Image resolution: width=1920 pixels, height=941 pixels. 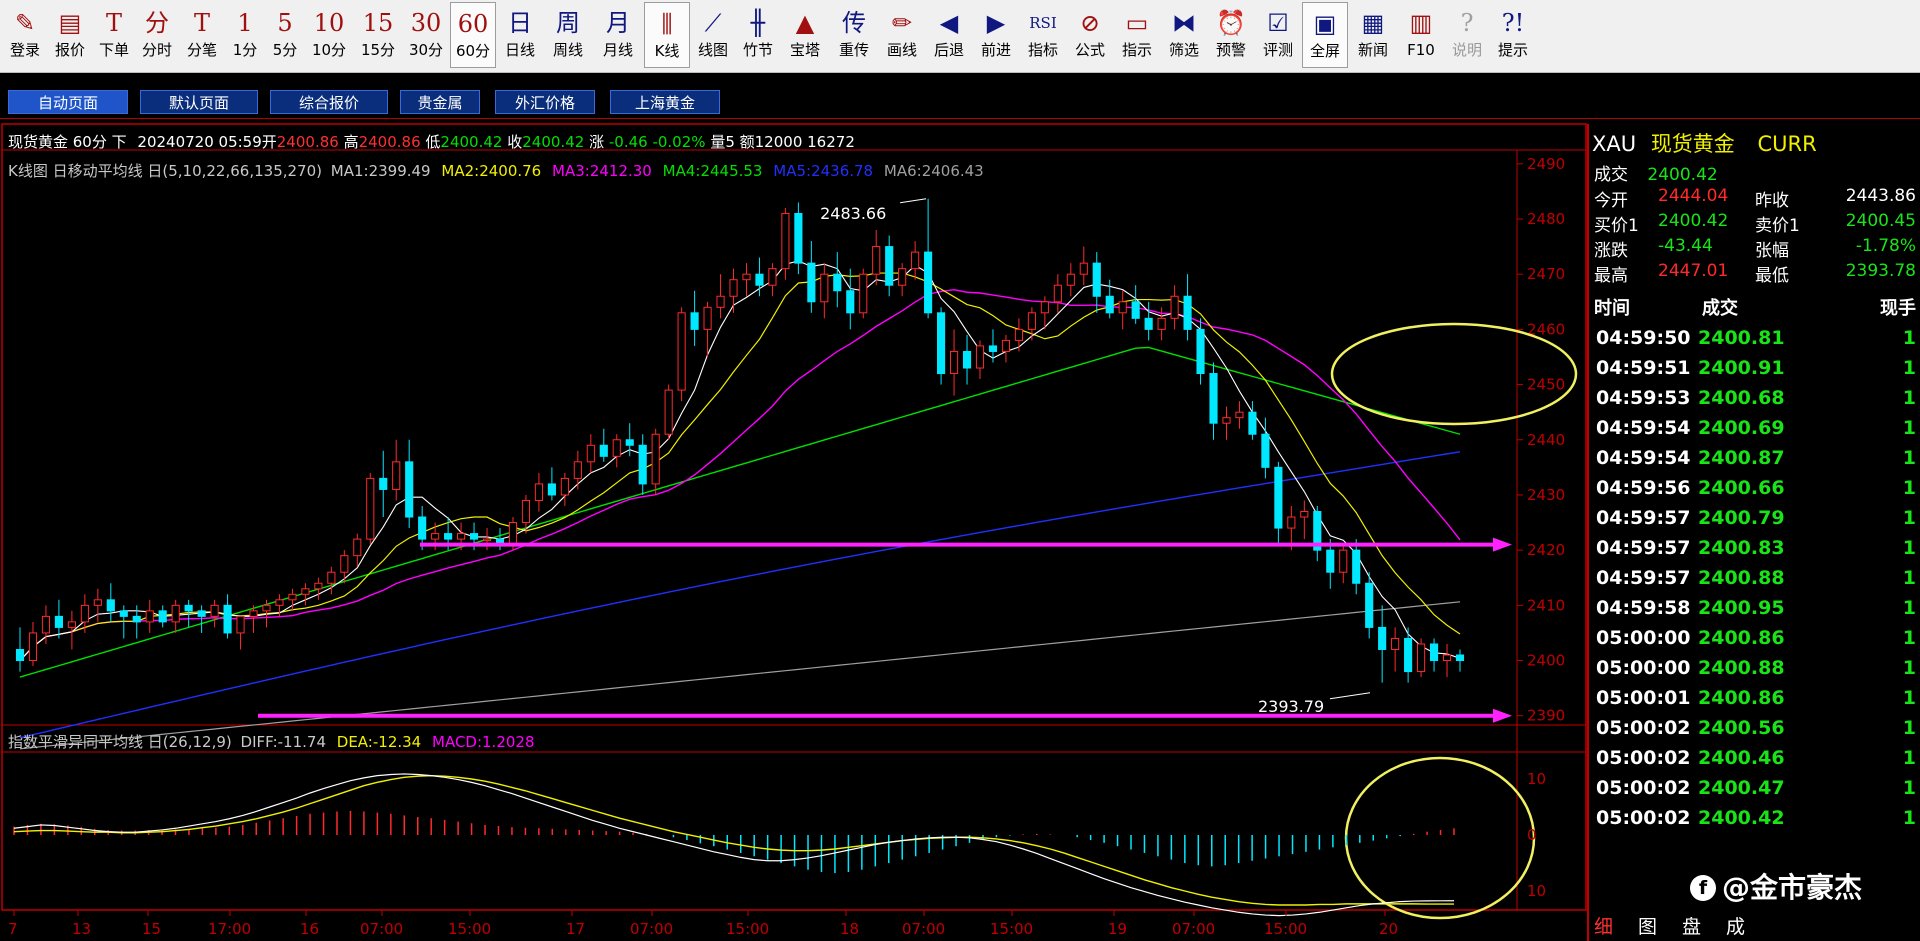 I want to click on tick-time: 04:59:58, so click(x=1643, y=608).